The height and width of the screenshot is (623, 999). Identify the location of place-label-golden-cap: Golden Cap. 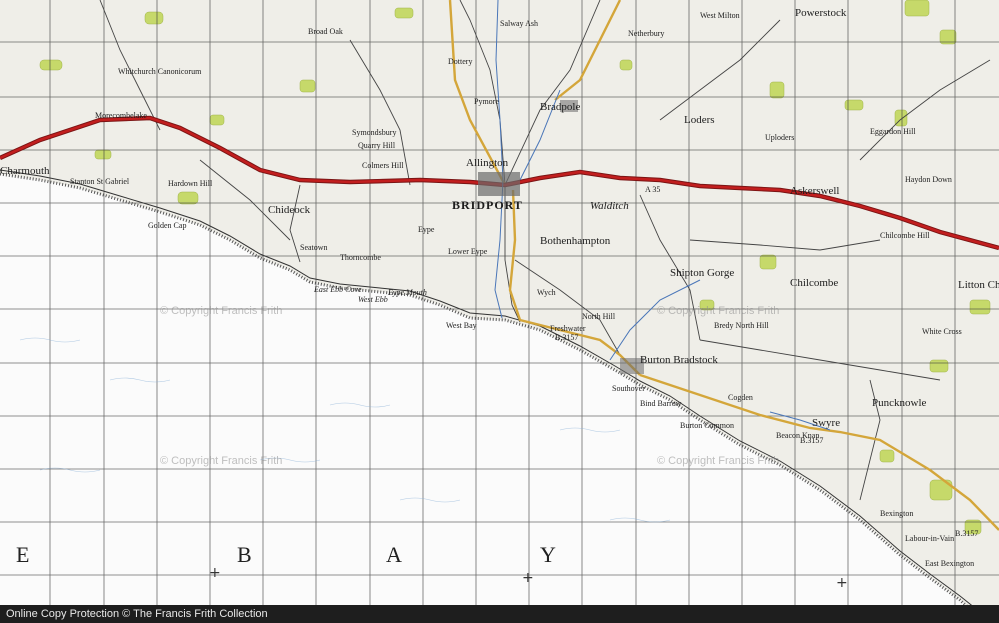
(167, 225).